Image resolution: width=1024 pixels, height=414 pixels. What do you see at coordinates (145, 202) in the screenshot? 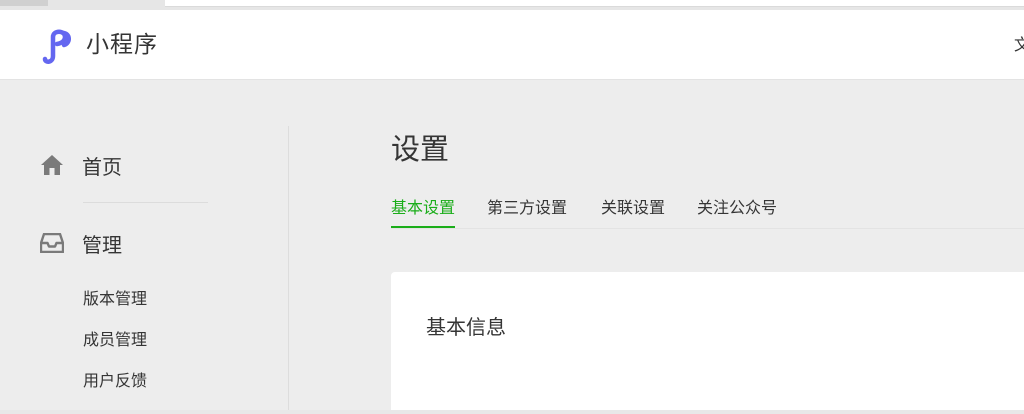
I see `sidebar-separator` at bounding box center [145, 202].